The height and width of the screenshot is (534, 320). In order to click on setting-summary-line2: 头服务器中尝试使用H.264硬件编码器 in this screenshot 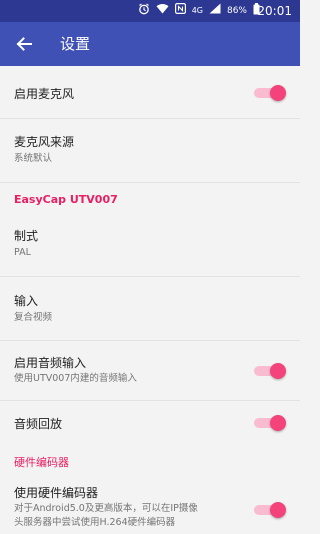, I will do `click(95, 522)`.